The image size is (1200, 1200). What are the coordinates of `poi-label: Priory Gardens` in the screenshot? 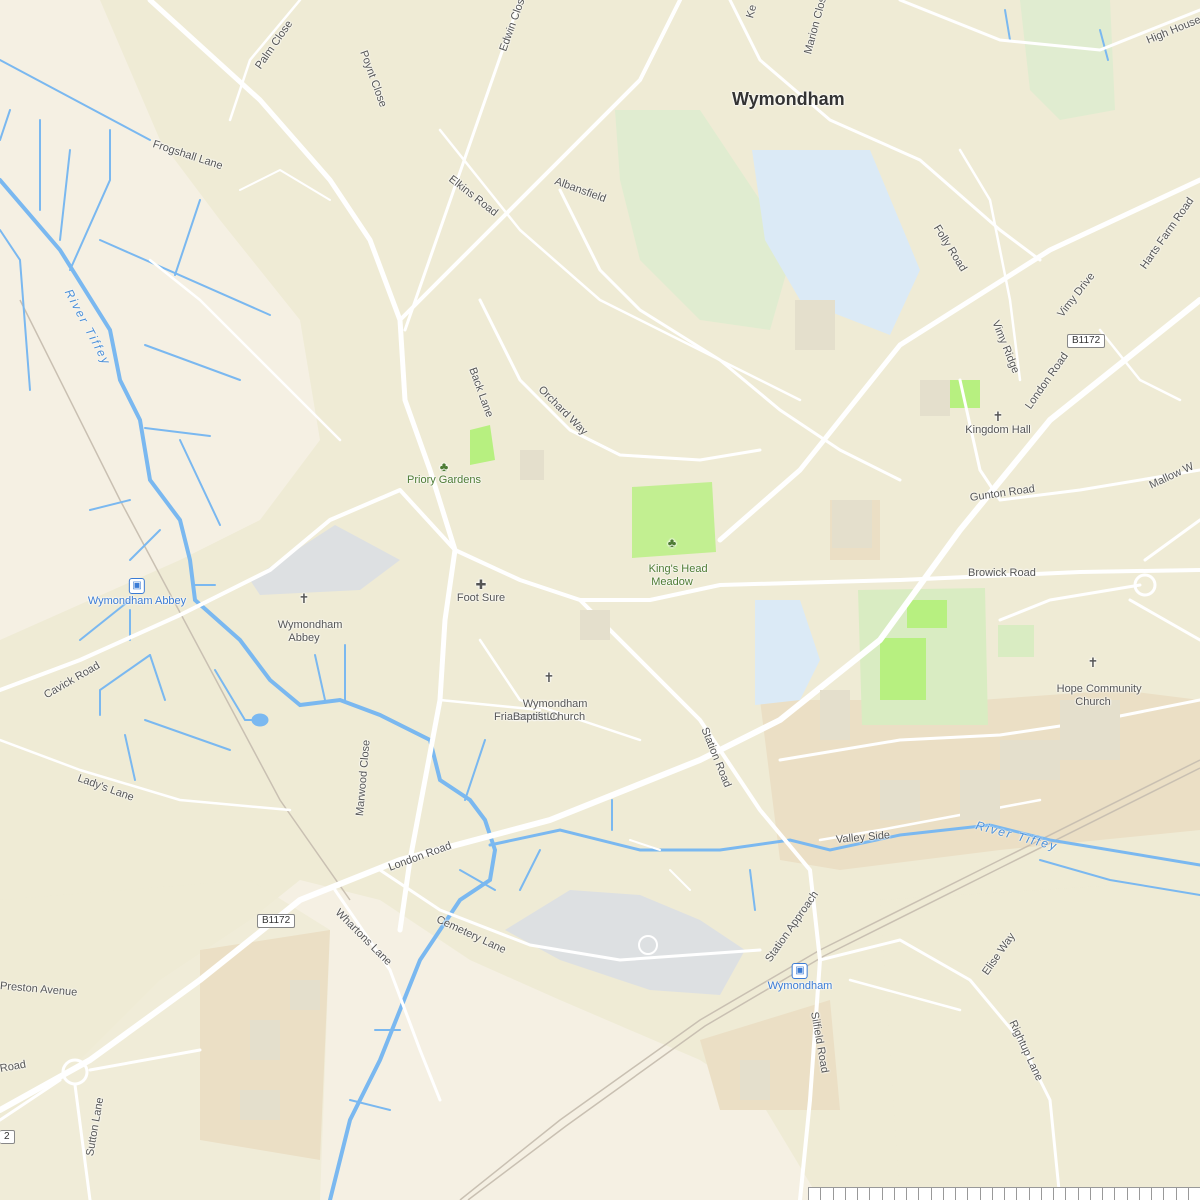 It's located at (444, 480).